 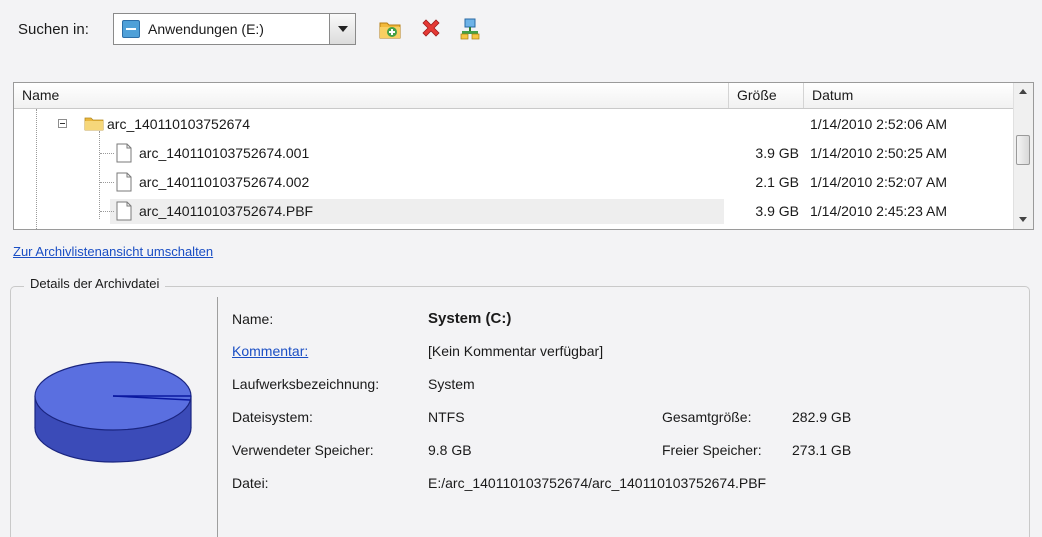 I want to click on switch-to-archive-list-link: Zur Archivlistenansicht umschalten, so click(x=113, y=251).